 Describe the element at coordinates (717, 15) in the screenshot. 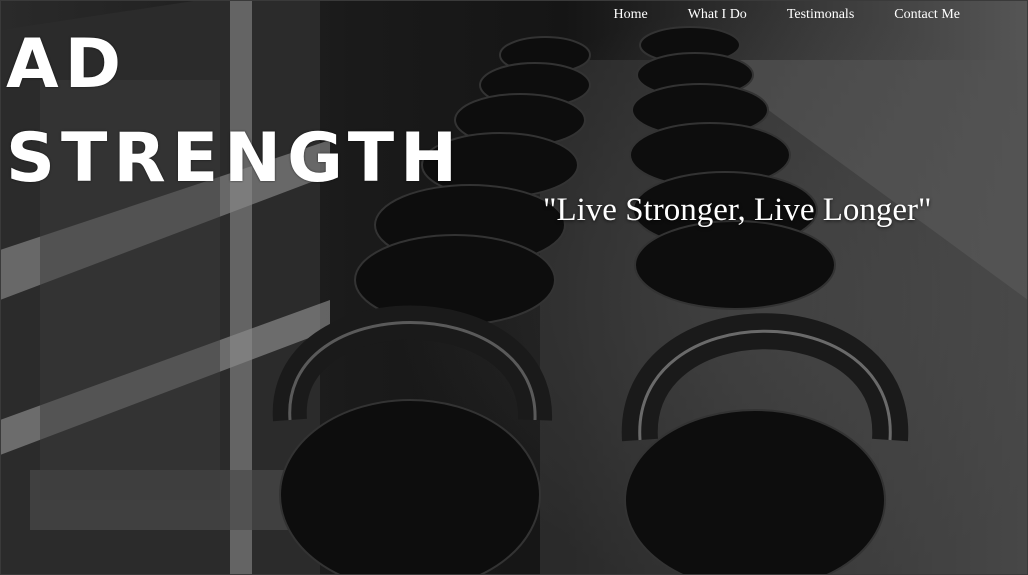

I see `nav-what-i-do-link: What I Do` at that location.